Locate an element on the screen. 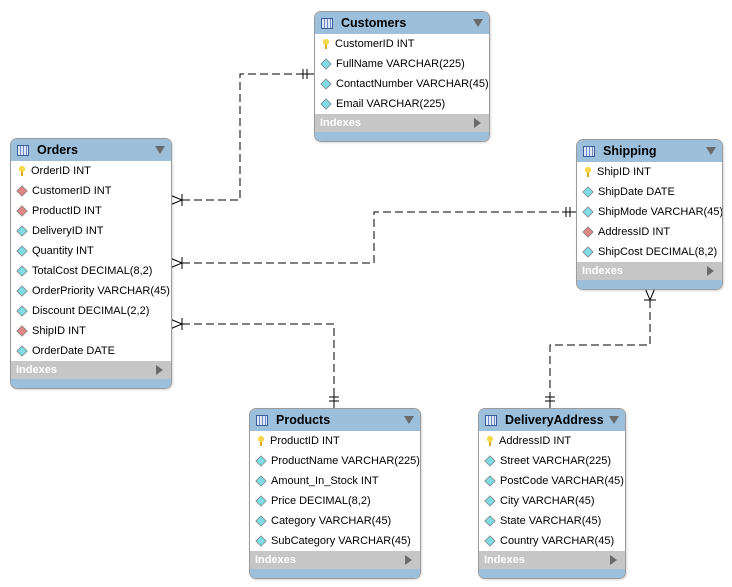  column-row: Amount_In_Stock INT is located at coordinates (335, 481).